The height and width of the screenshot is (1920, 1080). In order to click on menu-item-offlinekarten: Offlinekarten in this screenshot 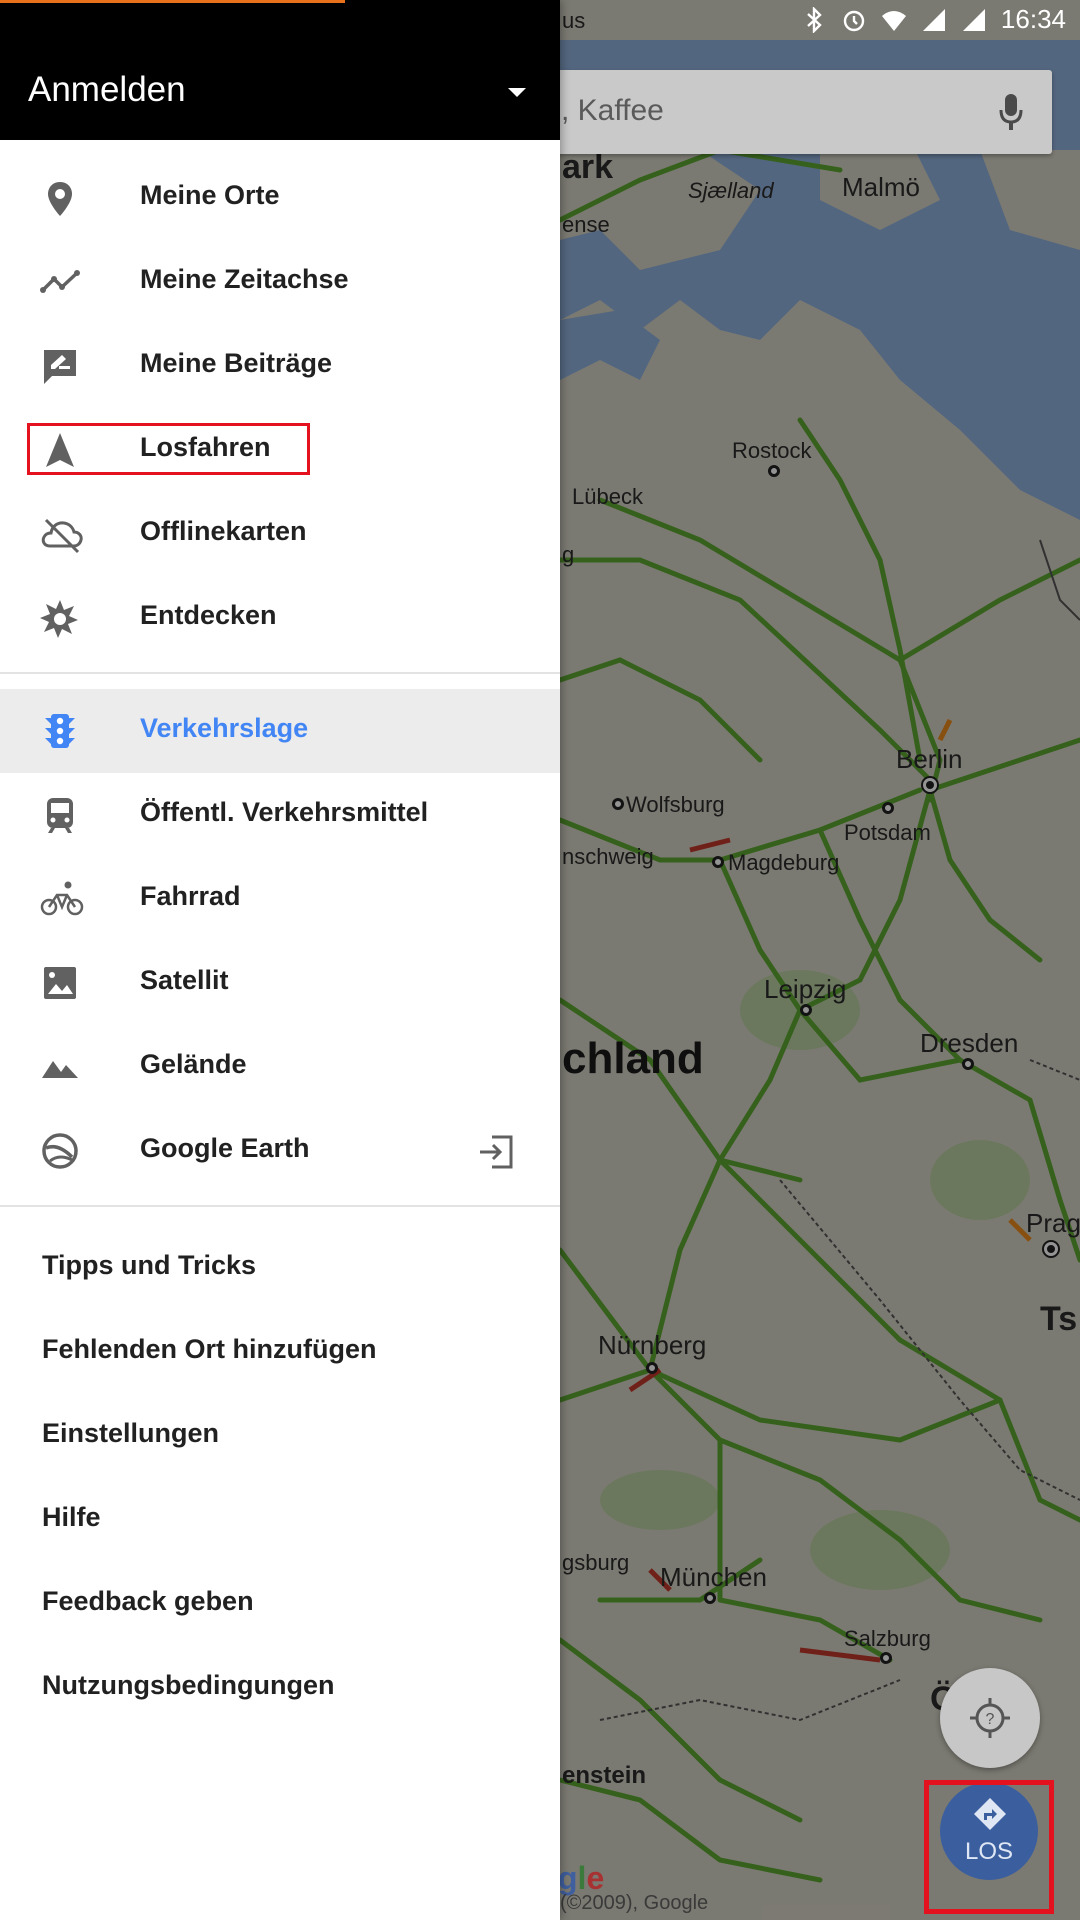, I will do `click(280, 534)`.